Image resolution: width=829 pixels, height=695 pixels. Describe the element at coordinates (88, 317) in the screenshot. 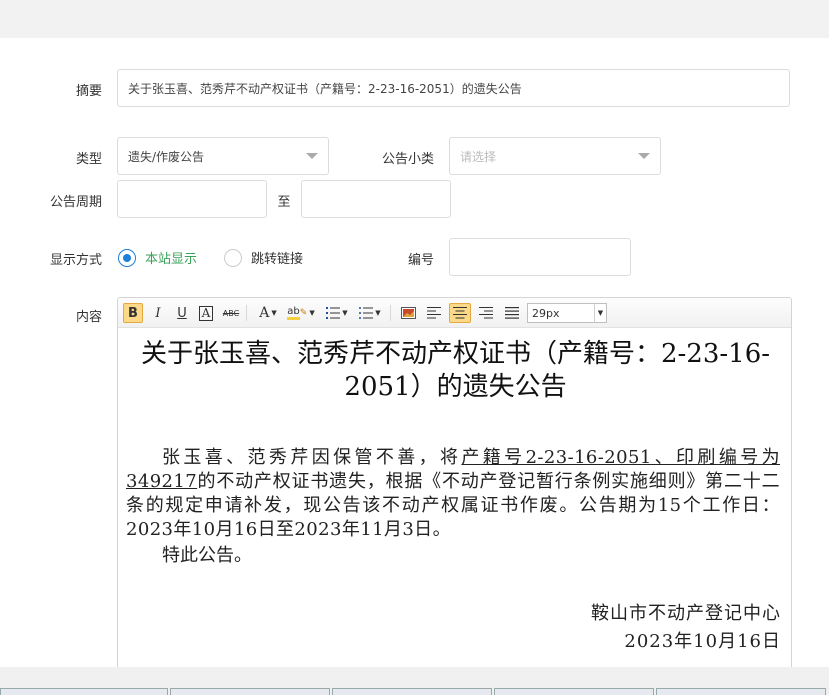

I see `content-label: 内容` at that location.